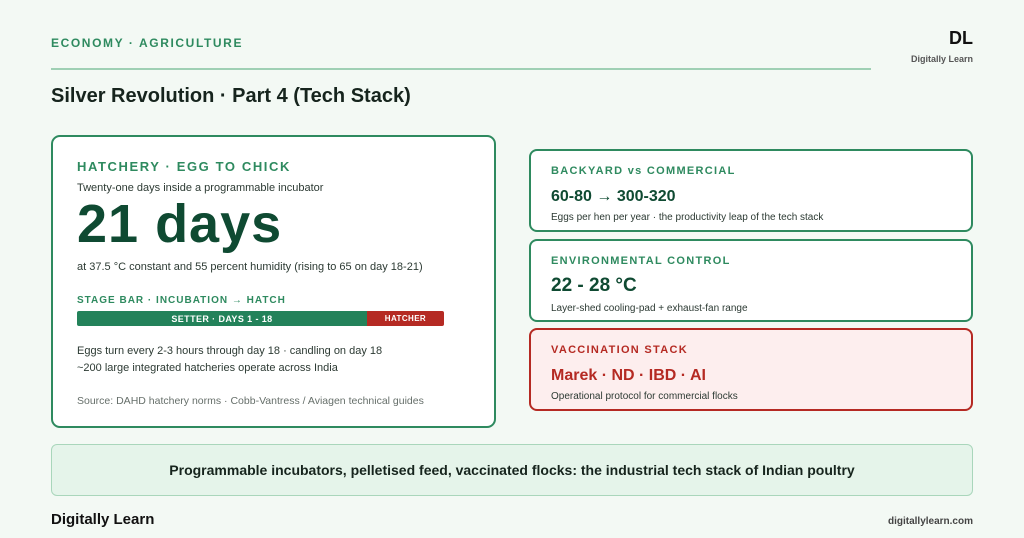 The image size is (1024, 538). What do you see at coordinates (641, 261) in the screenshot?
I see `card-kicker: ENVIRONMENTAL CONTROL` at bounding box center [641, 261].